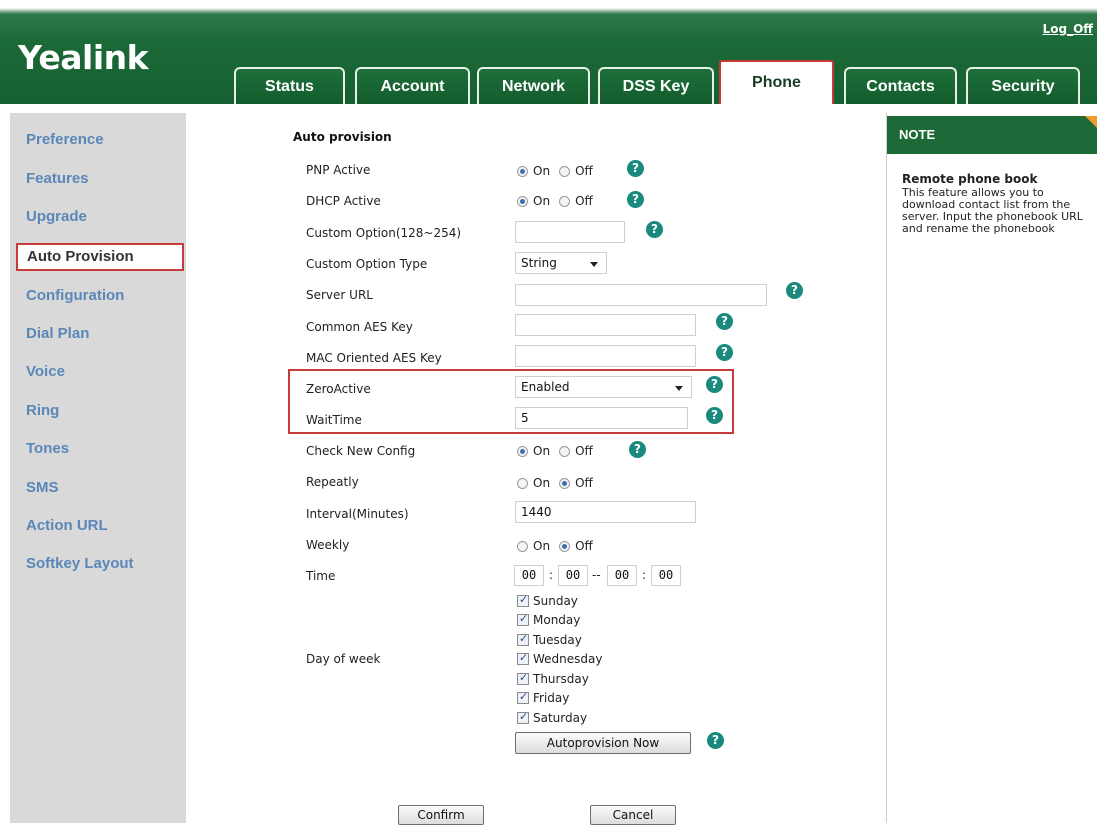  I want to click on day-thursday: Thursday, so click(553, 678).